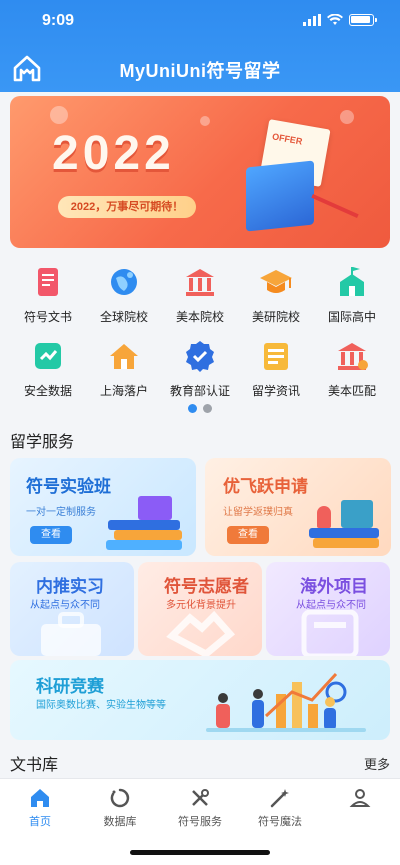  Describe the element at coordinates (199, 391) in the screenshot. I see `grid-label: 教育部认证` at that location.